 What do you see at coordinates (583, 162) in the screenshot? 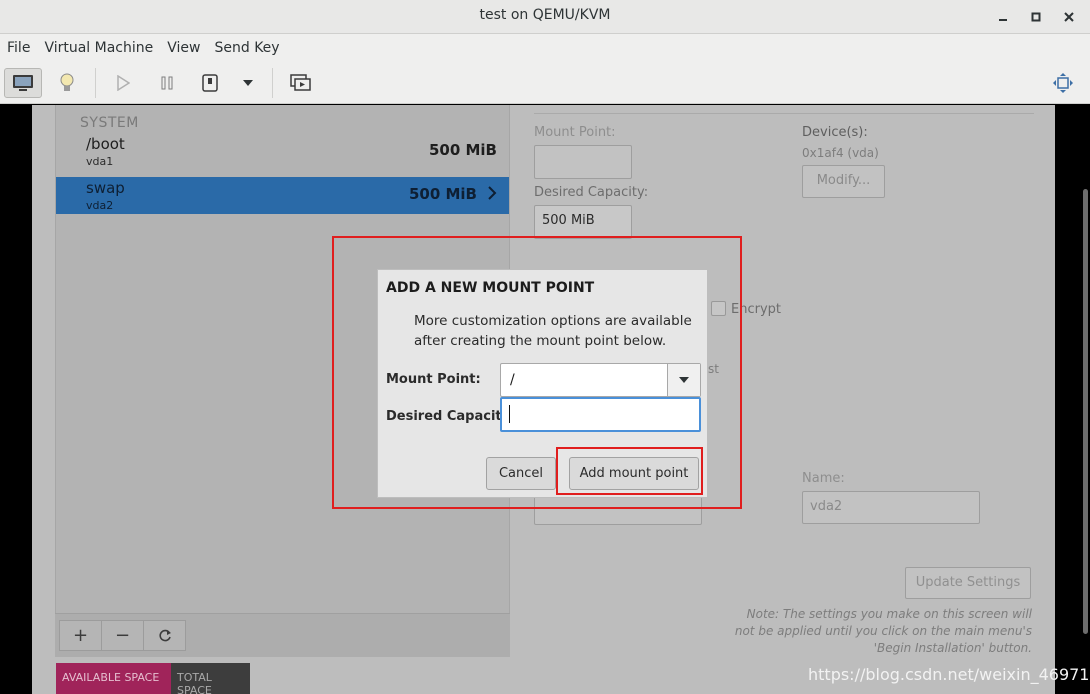
I see `mount-point-field` at bounding box center [583, 162].